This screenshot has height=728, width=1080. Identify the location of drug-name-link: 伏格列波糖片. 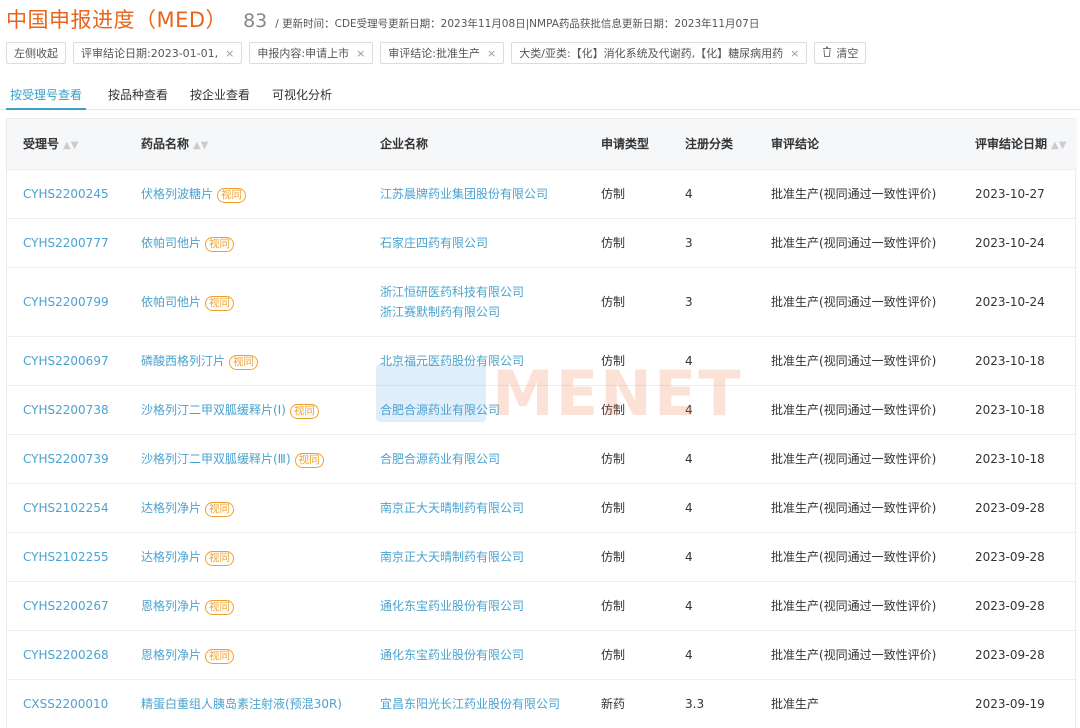
(177, 194).